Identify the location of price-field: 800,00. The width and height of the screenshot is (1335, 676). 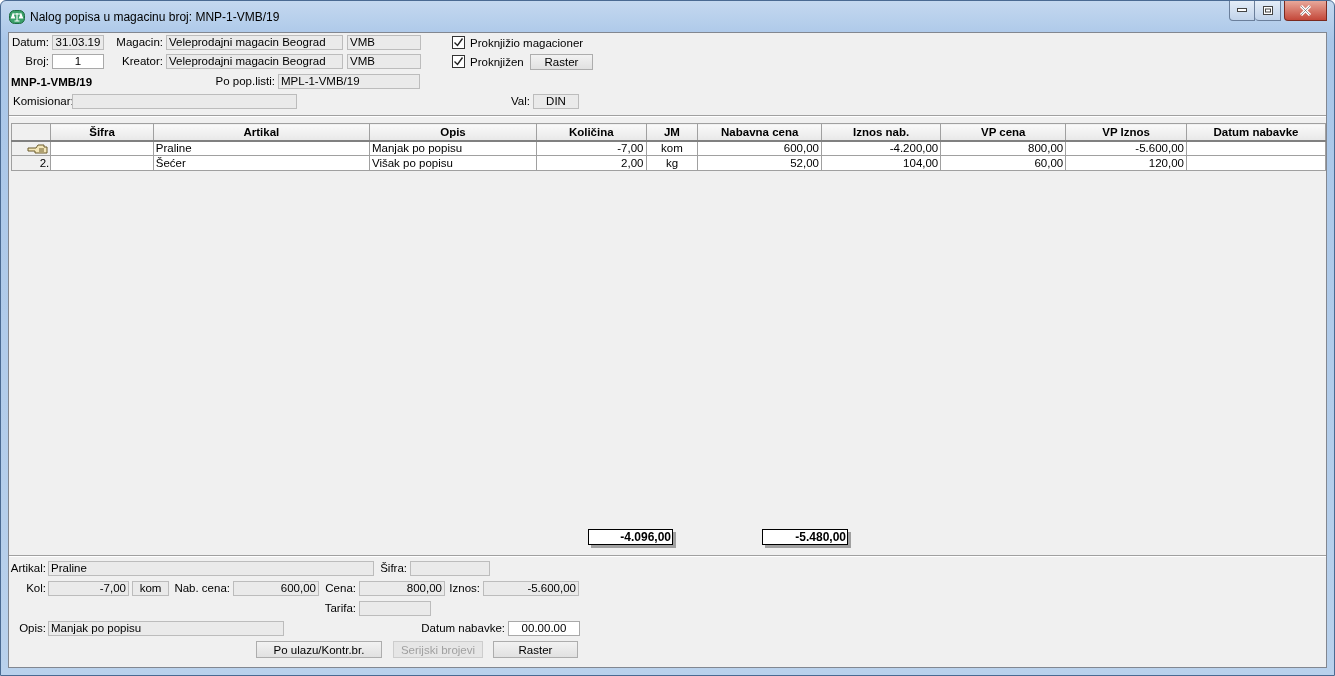
(402, 588).